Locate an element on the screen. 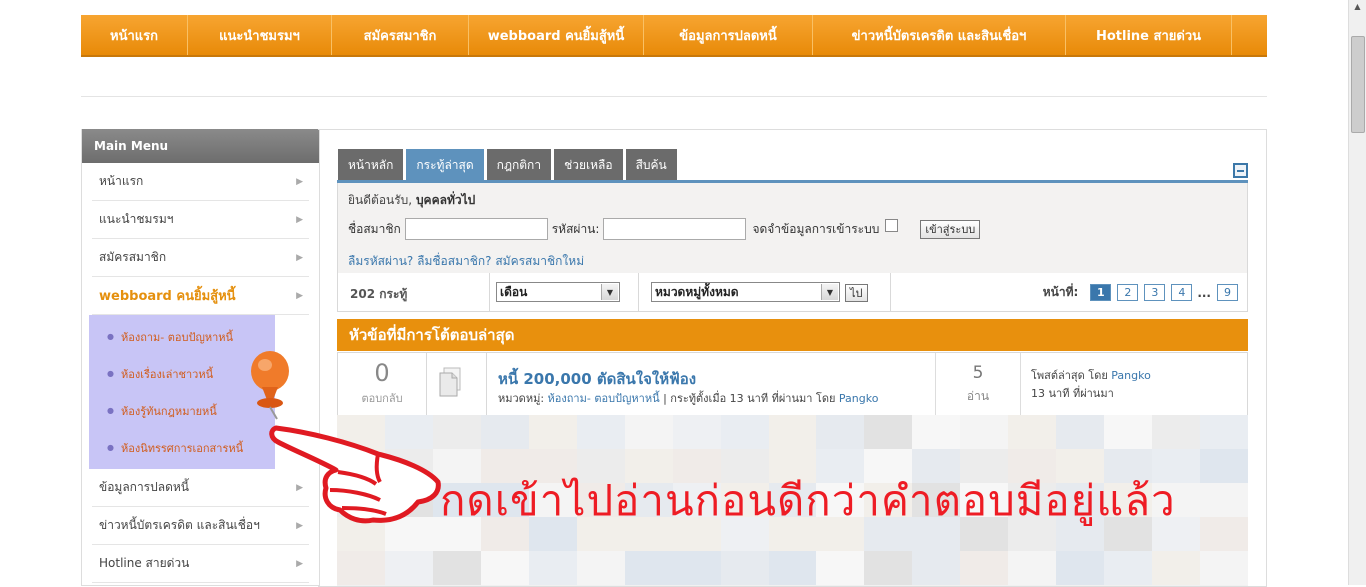  sidebar-item-register: สมัครสมาชิก ▶ is located at coordinates (200, 258).